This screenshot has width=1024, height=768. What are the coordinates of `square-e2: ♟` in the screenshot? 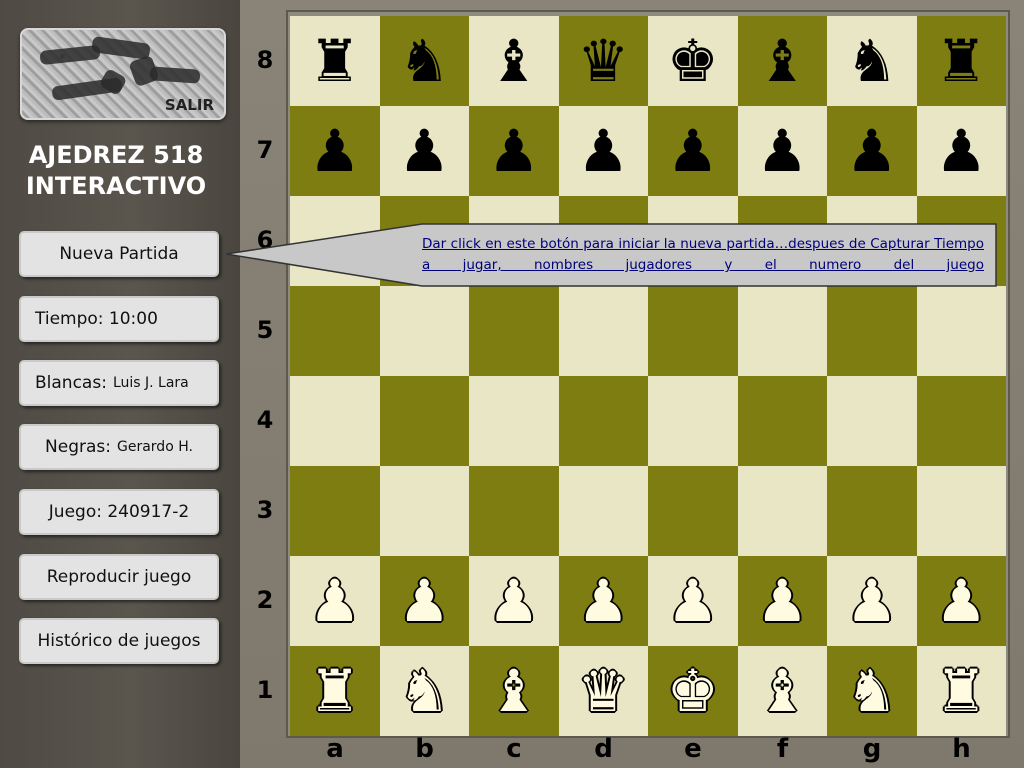 It's located at (693, 601).